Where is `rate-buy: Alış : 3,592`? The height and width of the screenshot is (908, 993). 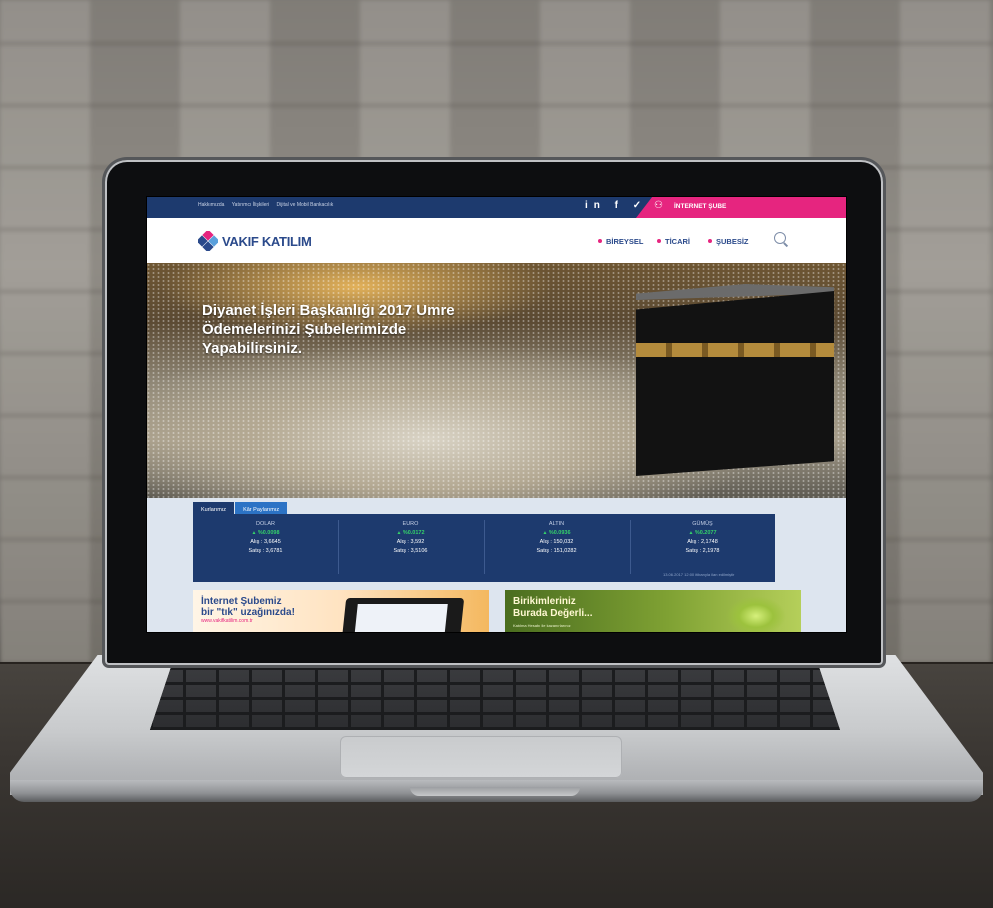
rate-buy: Alış : 3,592 is located at coordinates (410, 542).